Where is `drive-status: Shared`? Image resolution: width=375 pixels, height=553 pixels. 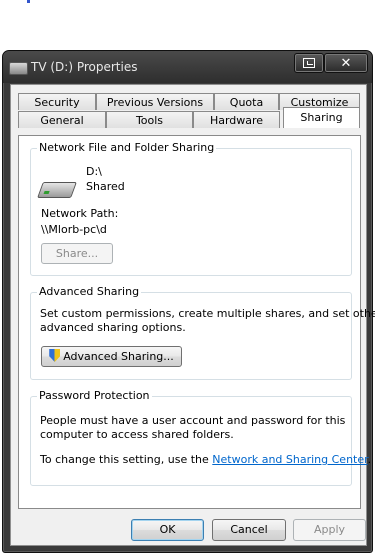
drive-status: Shared is located at coordinates (105, 186).